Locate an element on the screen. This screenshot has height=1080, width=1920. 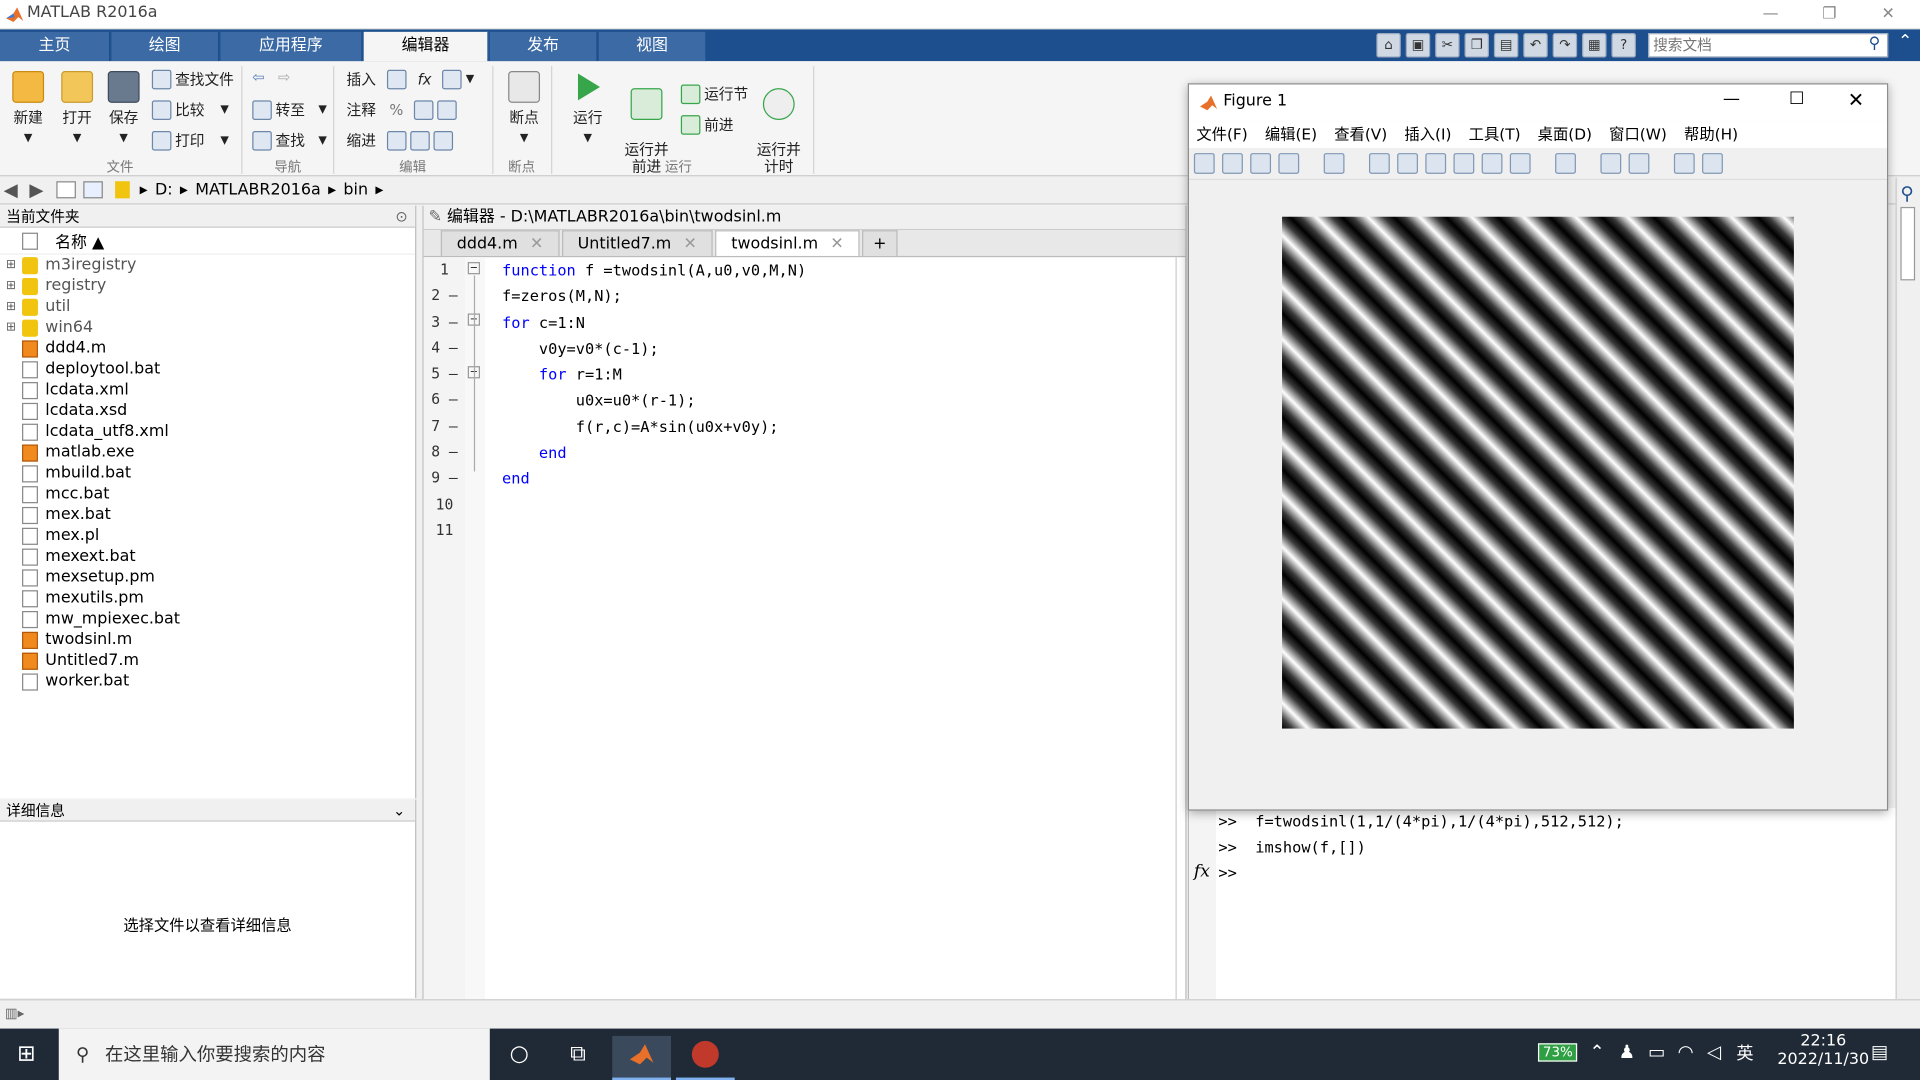
nav-forward-icon: ⇨ is located at coordinates (284, 77).